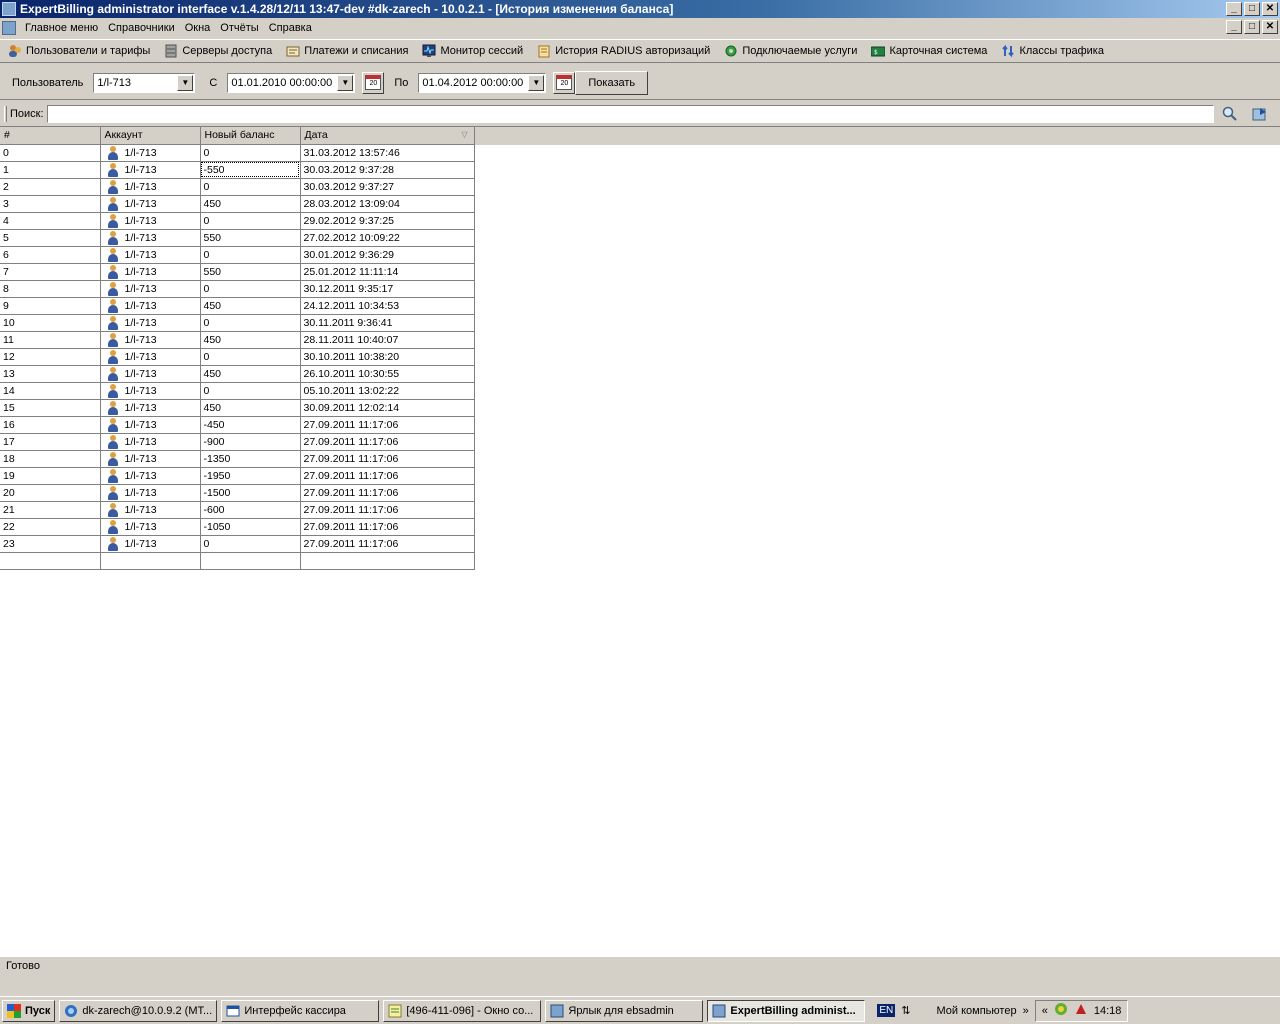 The width and height of the screenshot is (1280, 1024). What do you see at coordinates (564, 82) in the screenshot?
I see `to-calendar-button: 20` at bounding box center [564, 82].